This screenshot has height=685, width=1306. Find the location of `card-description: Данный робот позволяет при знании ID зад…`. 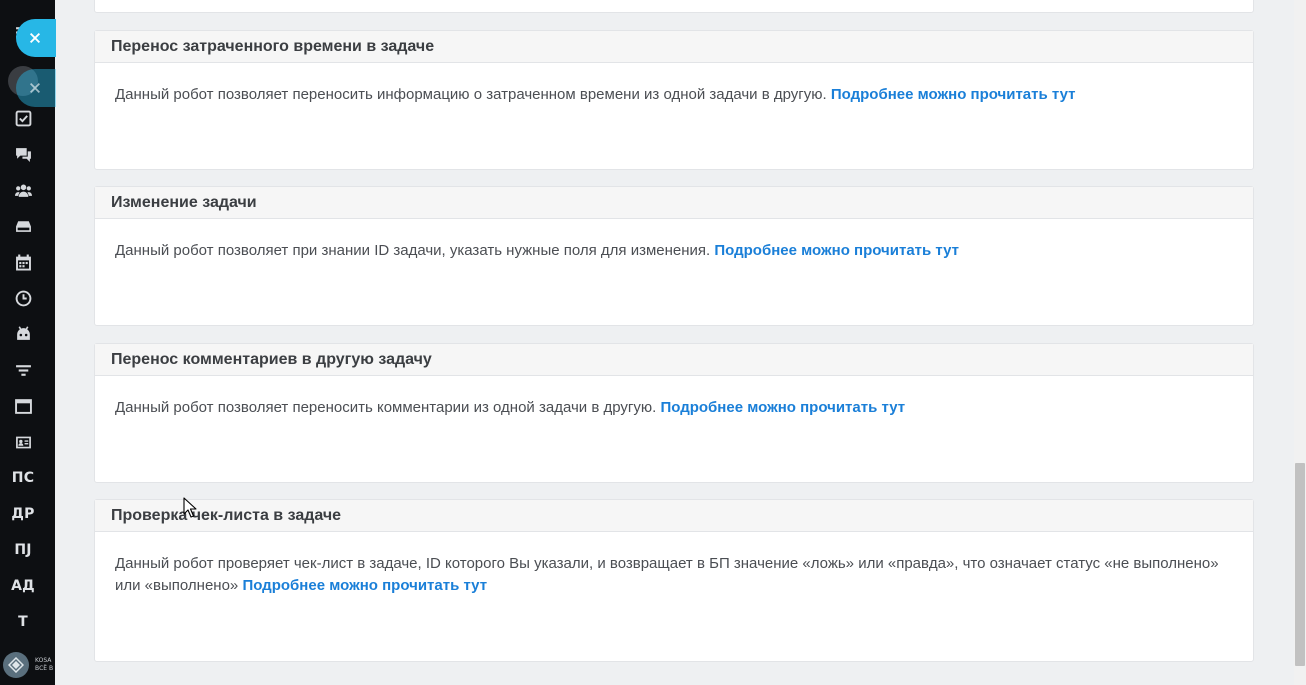

card-description: Данный робот позволяет при знании ID зад… is located at coordinates (674, 251).